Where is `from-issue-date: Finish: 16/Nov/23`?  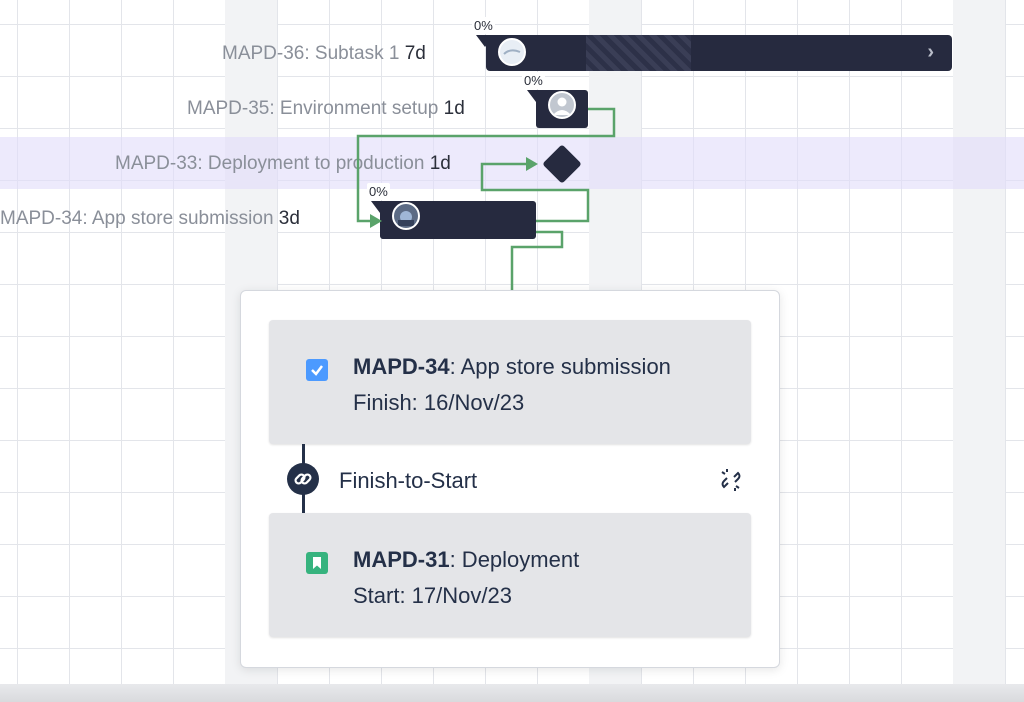
from-issue-date: Finish: 16/Nov/23 is located at coordinates (439, 402).